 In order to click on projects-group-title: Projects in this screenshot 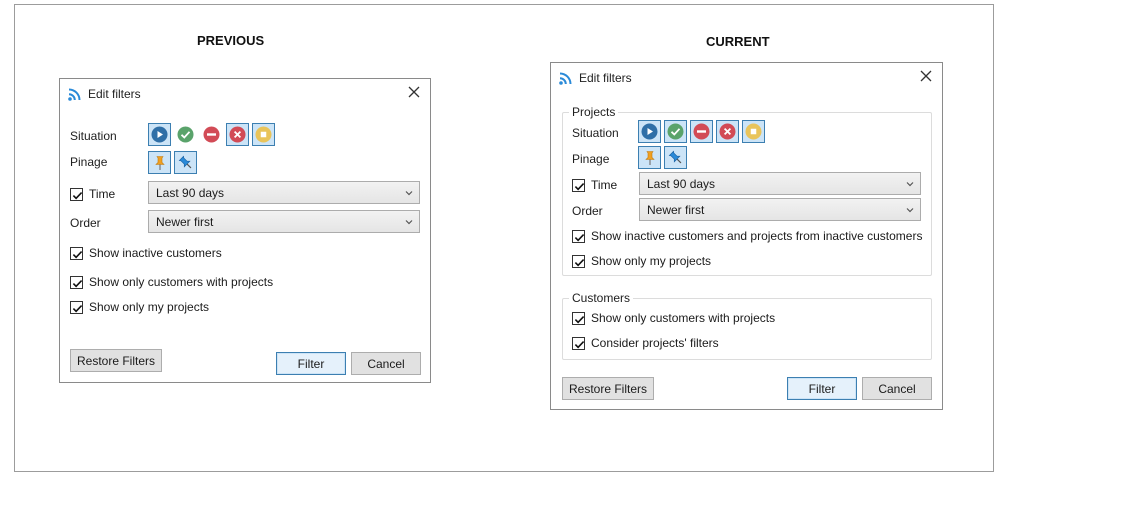, I will do `click(594, 112)`.